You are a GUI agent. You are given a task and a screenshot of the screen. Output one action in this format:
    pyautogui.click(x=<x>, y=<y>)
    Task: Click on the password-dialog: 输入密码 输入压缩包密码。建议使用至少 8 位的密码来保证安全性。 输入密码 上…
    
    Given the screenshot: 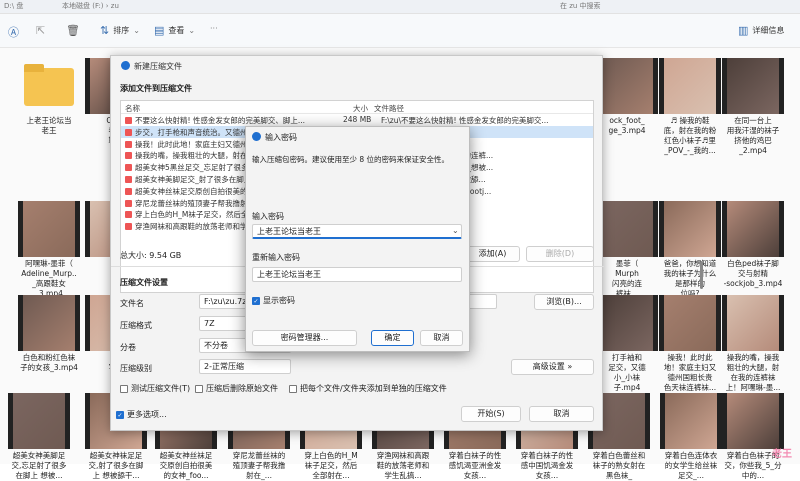 What is the action you would take?
    pyautogui.click(x=357, y=239)
    